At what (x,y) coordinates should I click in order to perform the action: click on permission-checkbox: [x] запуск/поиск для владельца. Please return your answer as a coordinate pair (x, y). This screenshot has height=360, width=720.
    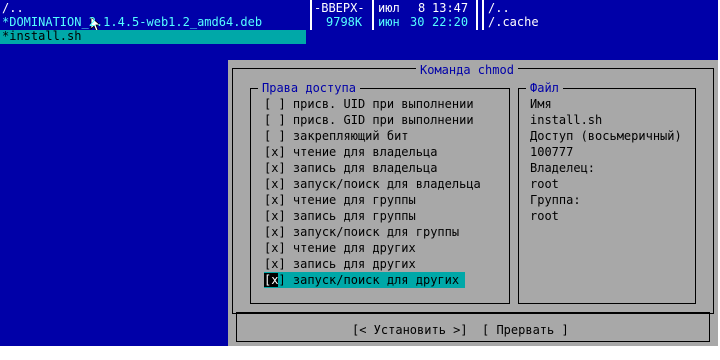
    Looking at the image, I should click on (372, 184).